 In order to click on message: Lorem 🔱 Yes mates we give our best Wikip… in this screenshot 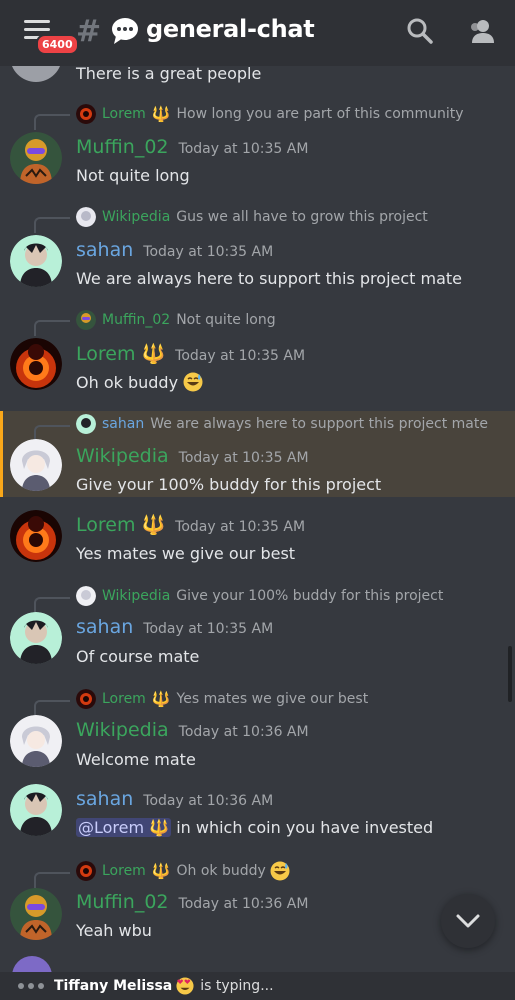, I will do `click(257, 736)`.